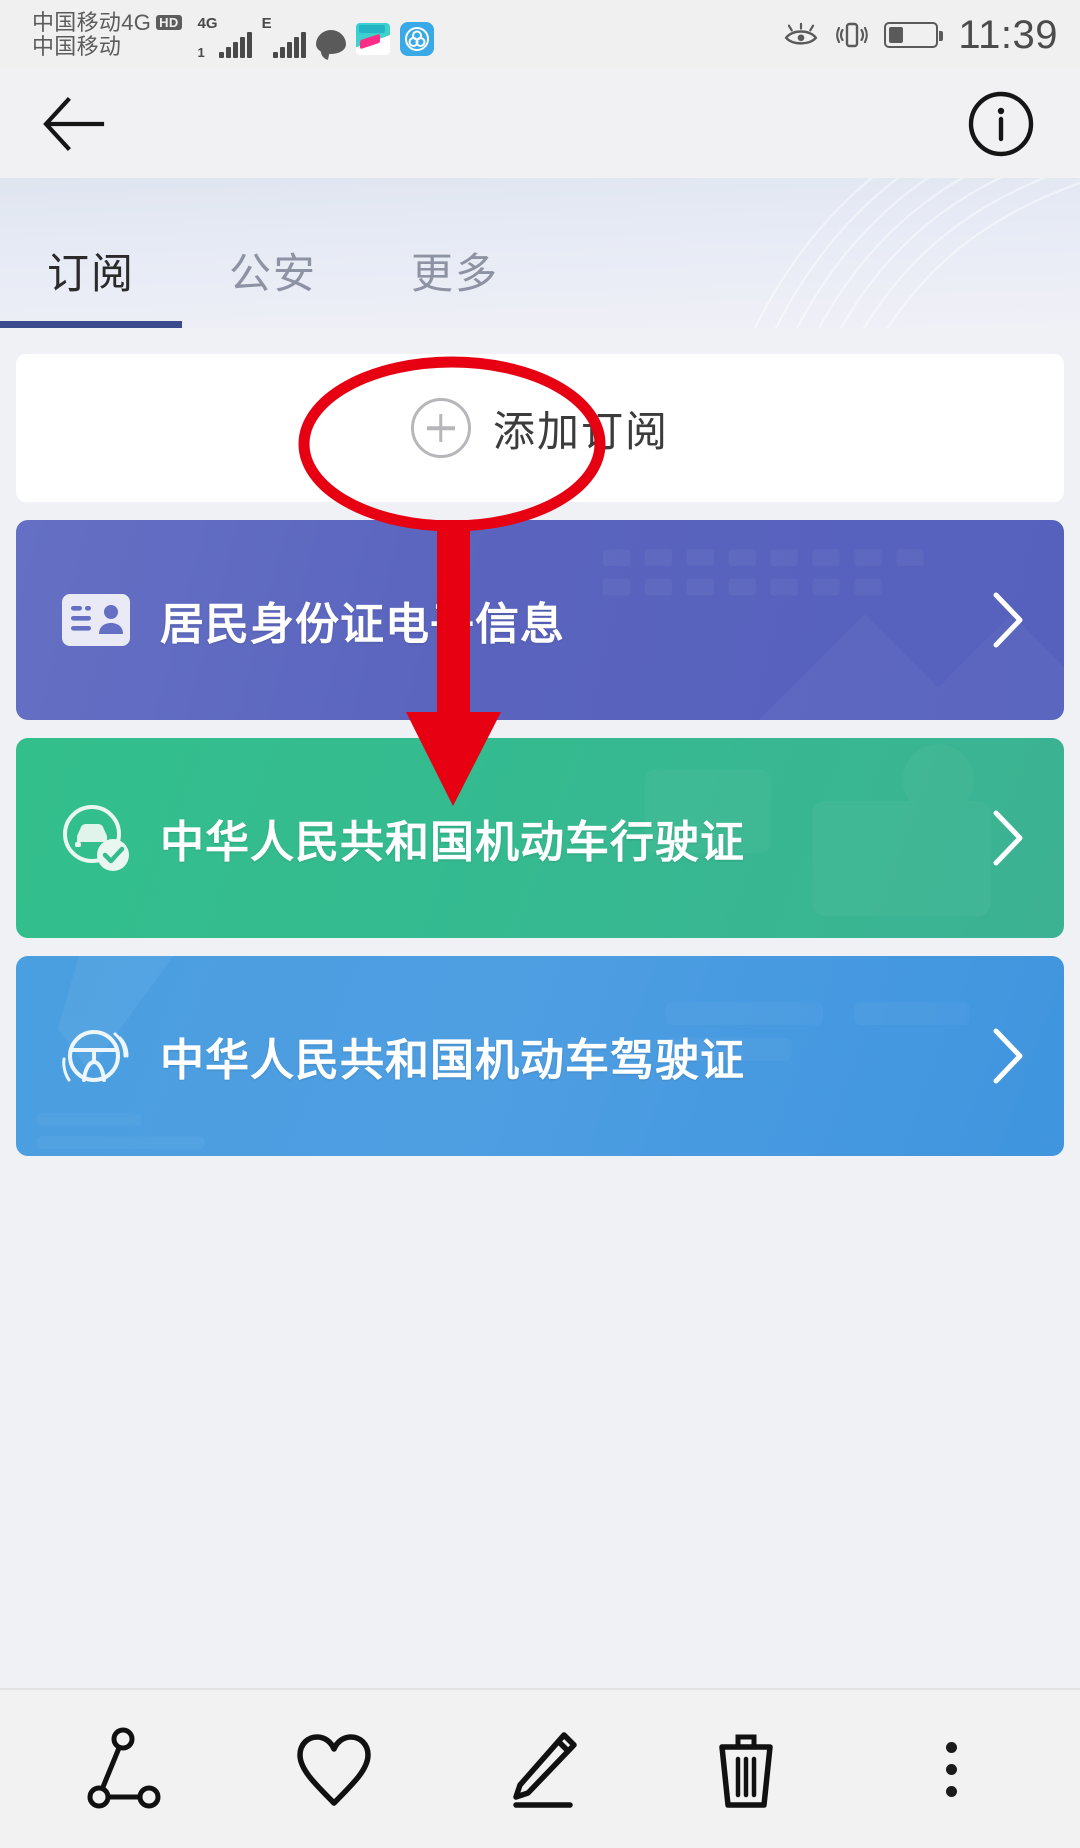  I want to click on card-resident-id: 居民身份证电子信息, so click(540, 620).